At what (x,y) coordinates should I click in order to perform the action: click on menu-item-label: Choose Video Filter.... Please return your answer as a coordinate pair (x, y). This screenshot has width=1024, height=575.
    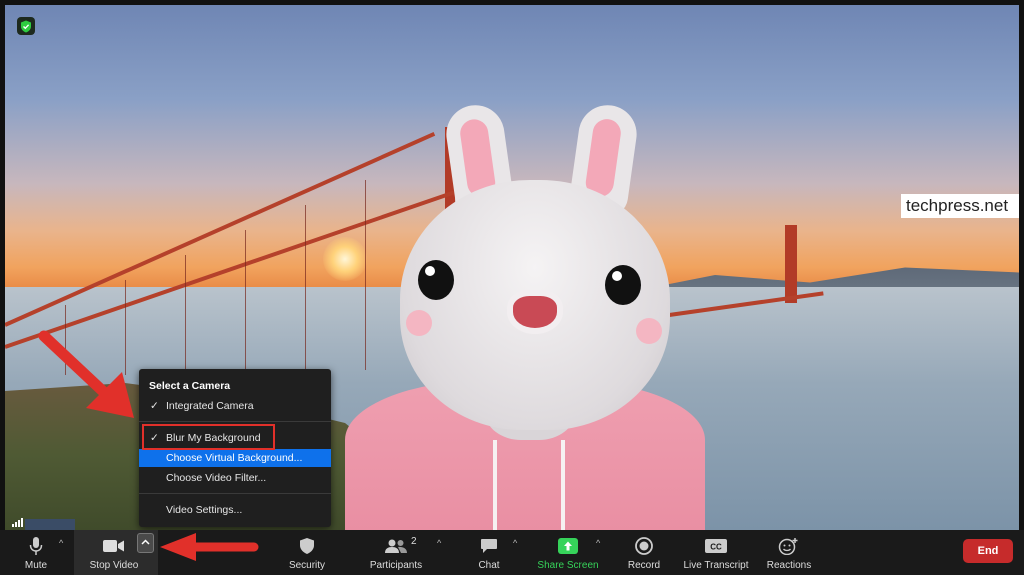
    Looking at the image, I should click on (216, 478).